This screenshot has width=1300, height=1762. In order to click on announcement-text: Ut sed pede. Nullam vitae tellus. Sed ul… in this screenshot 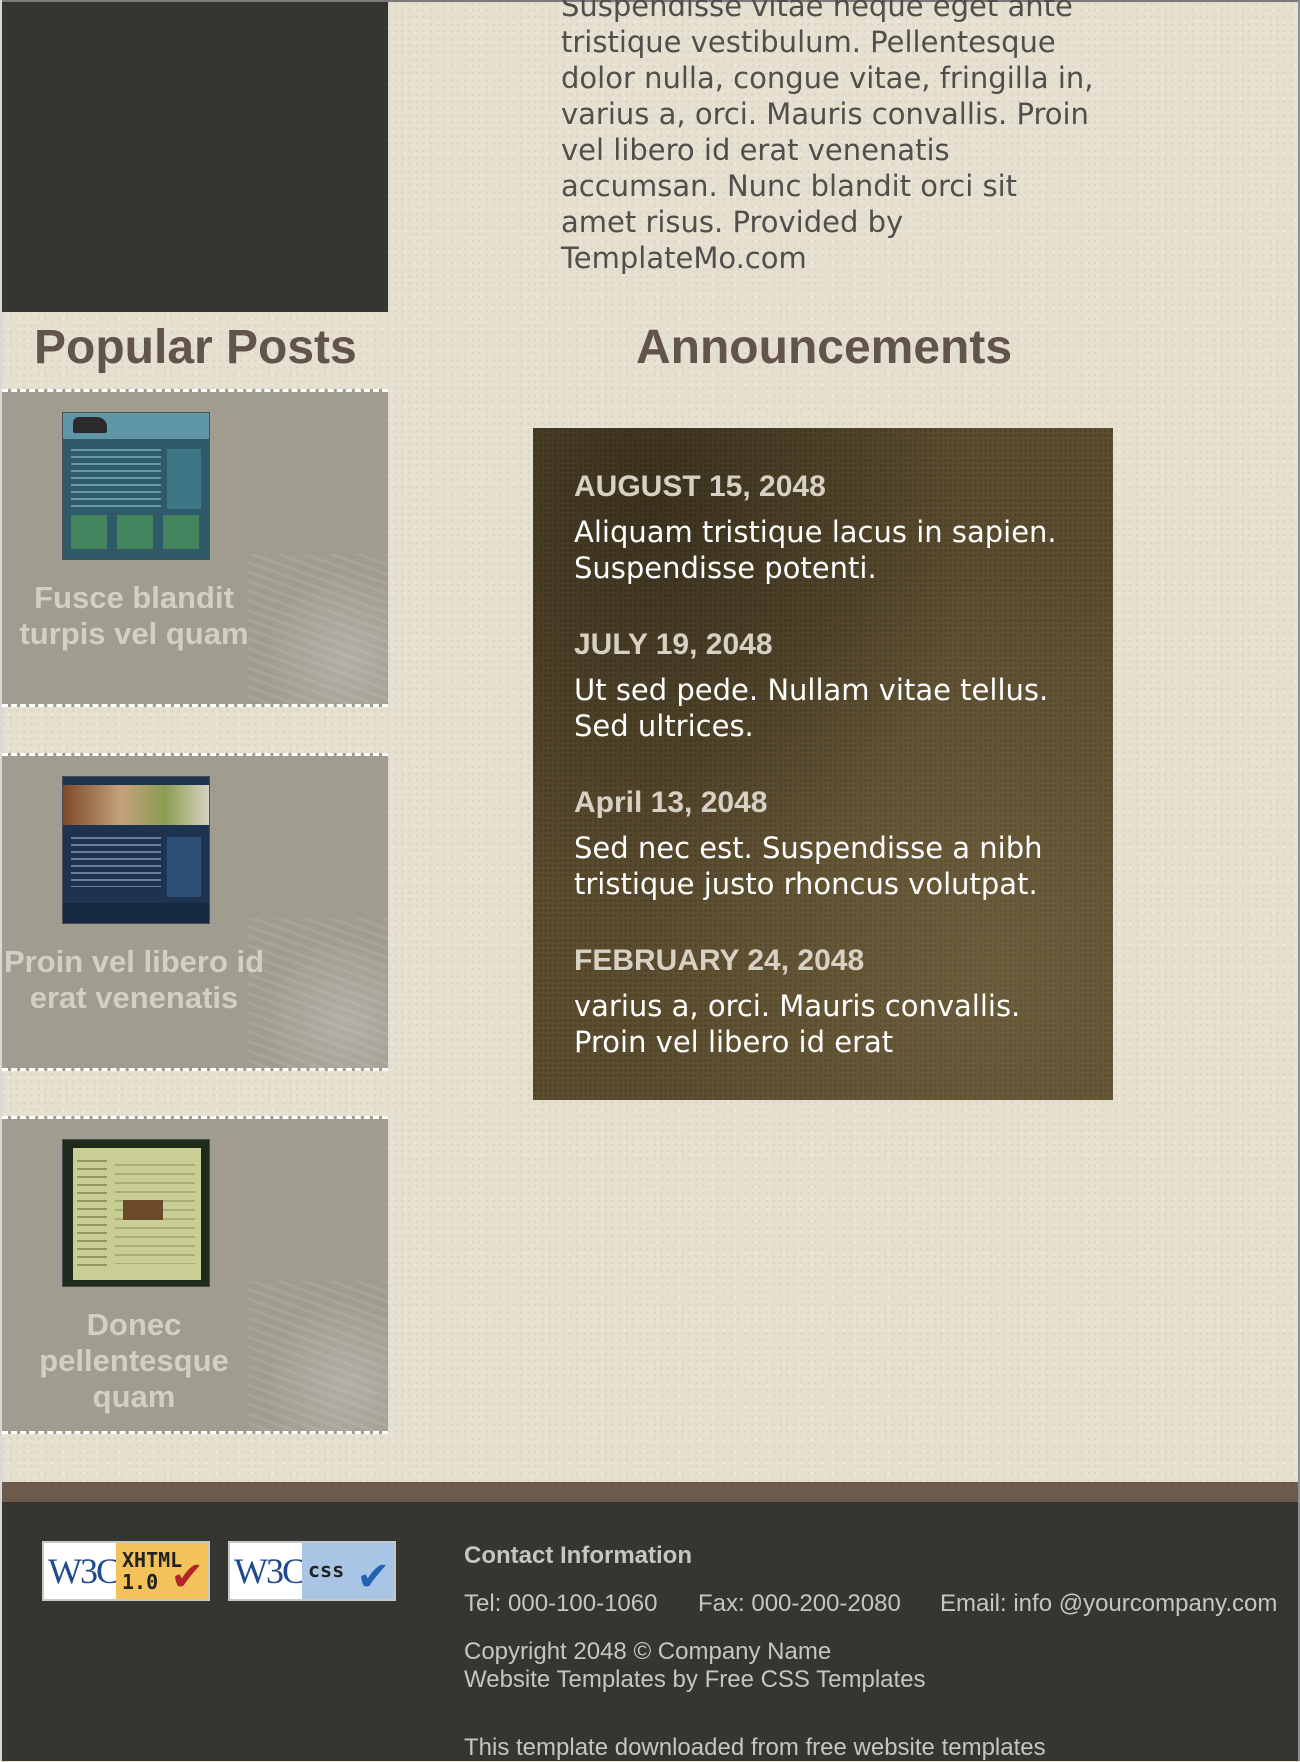, I will do `click(811, 708)`.